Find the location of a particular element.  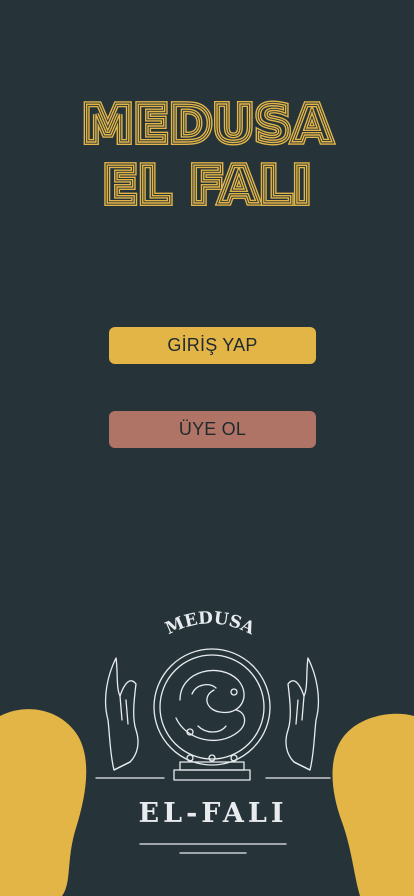

title-line-2: EL FALI EL FALI EL FALI is located at coordinates (206, 186).